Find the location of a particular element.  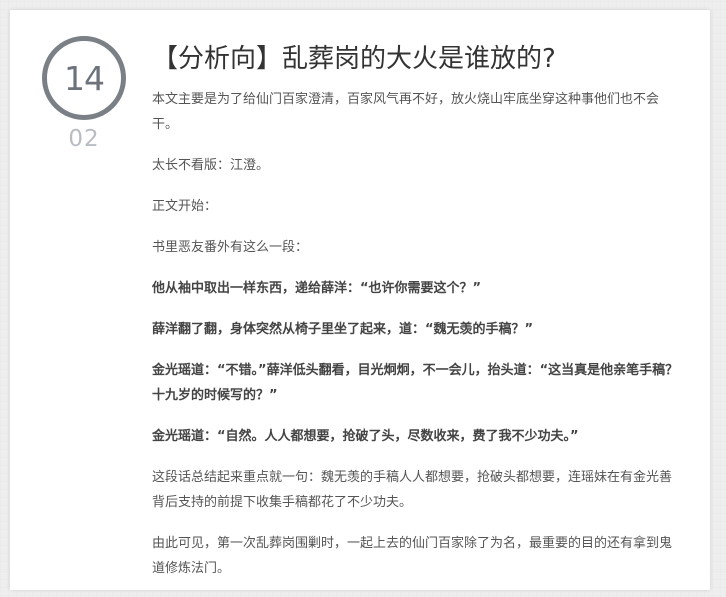

date-day: 14 is located at coordinates (84, 78).